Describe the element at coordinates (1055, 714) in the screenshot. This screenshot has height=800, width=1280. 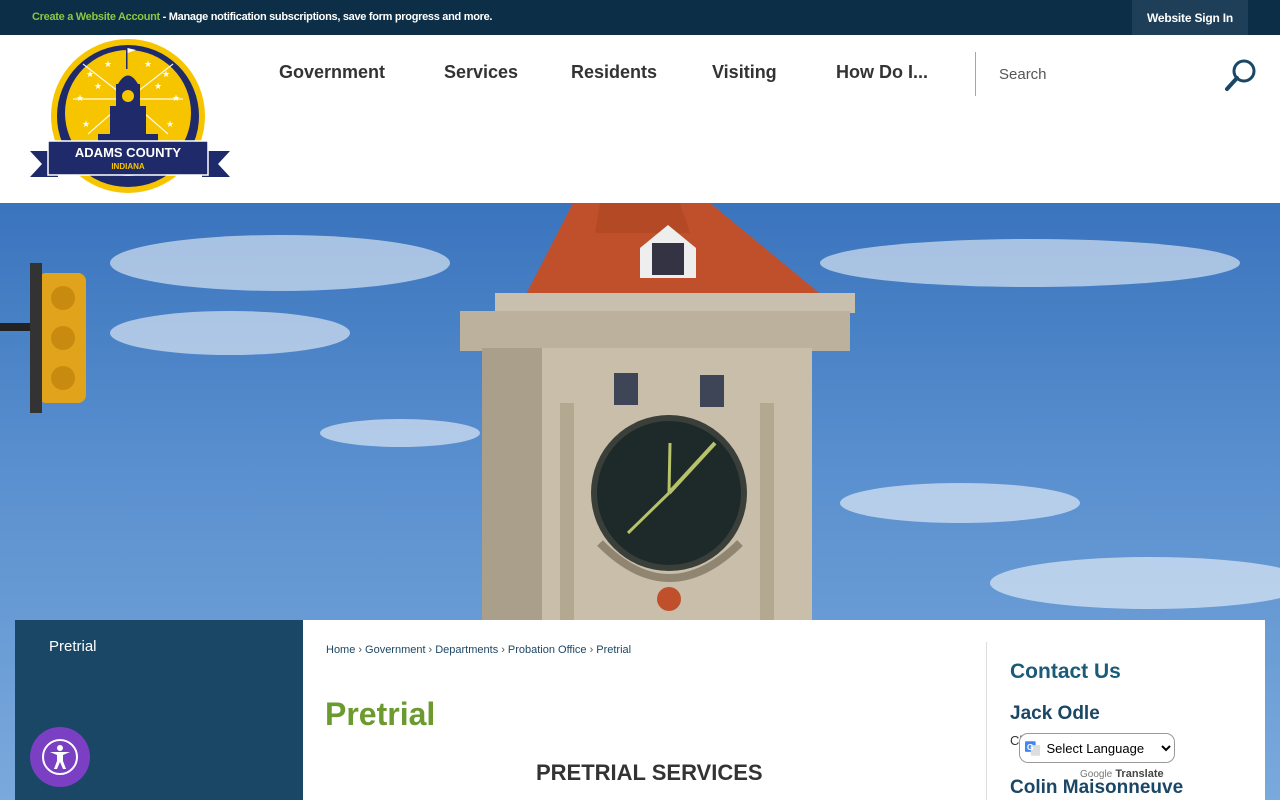
I see `contact-name: Jack Odle` at that location.